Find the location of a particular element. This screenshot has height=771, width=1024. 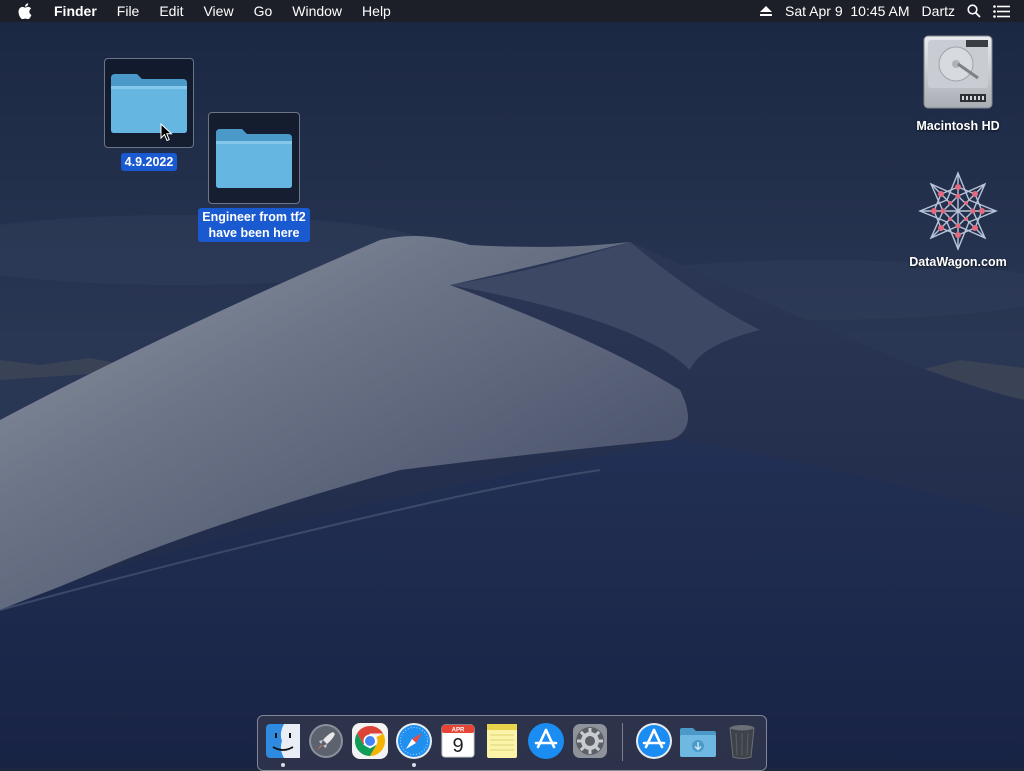

dock: APR 9 is located at coordinates (512, 743).